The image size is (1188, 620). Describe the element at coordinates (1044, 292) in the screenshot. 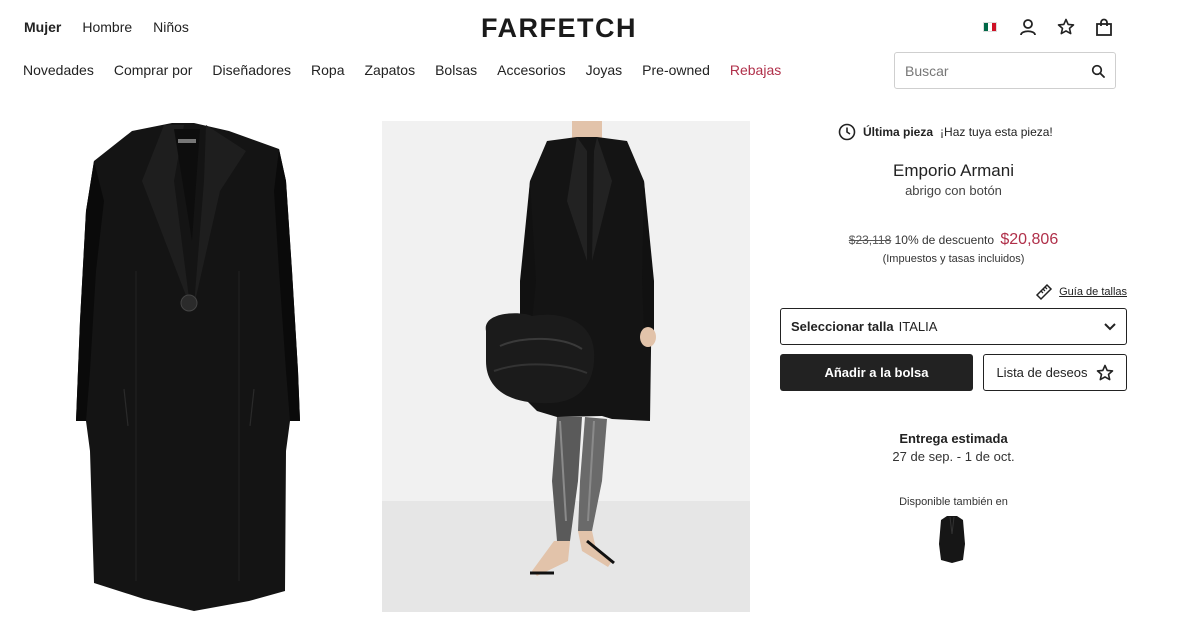

I see `ruler-icon` at that location.